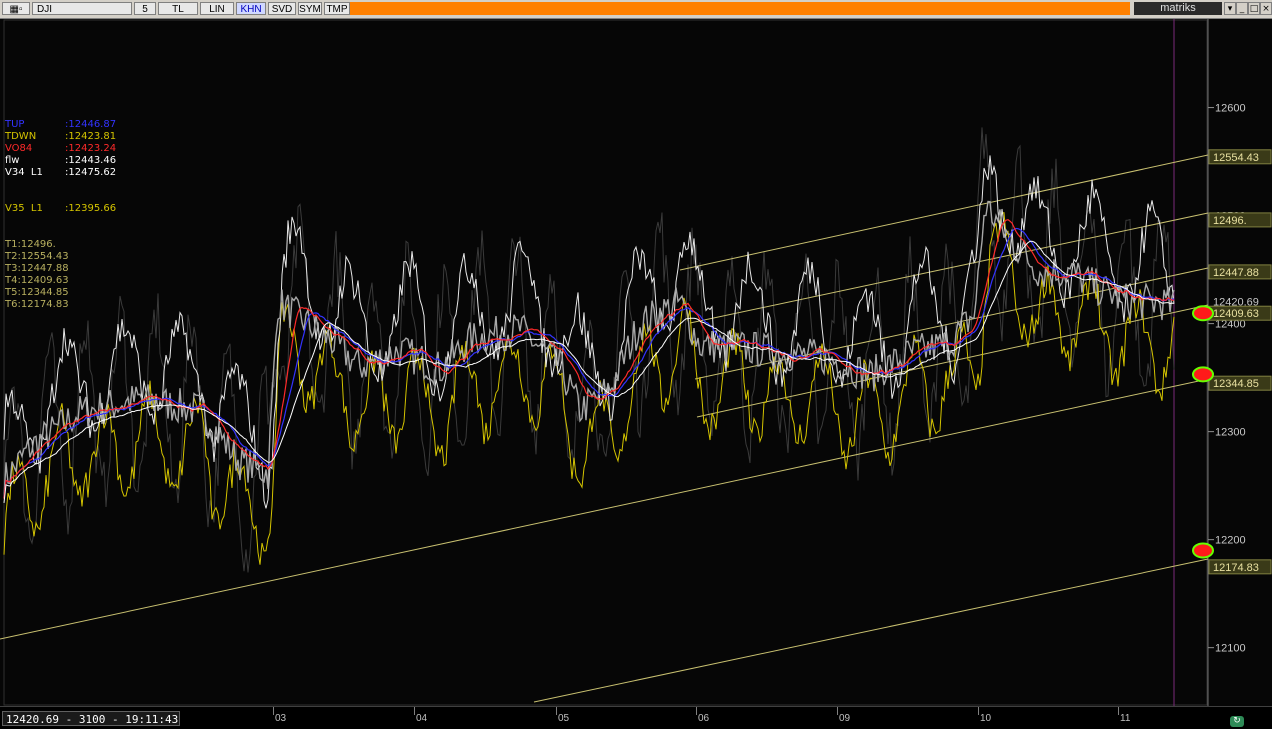 Image resolution: width=1272 pixels, height=729 pixels. What do you see at coordinates (37, 304) in the screenshot?
I see `legend-label: T6:12174.83` at bounding box center [37, 304].